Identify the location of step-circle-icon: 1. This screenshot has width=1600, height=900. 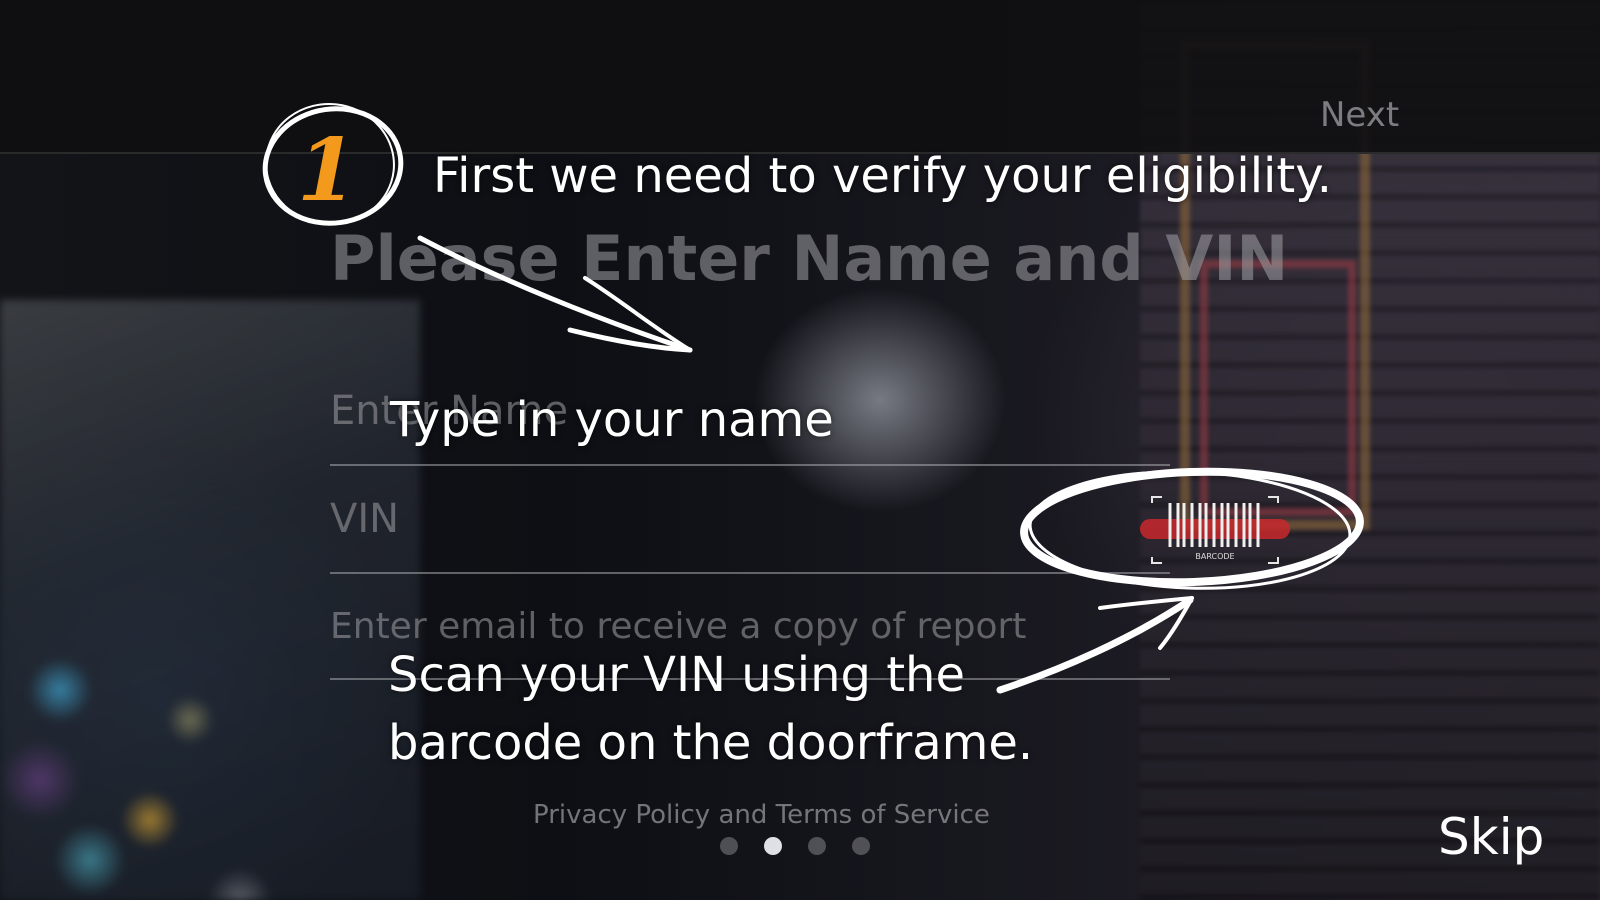
(333, 164).